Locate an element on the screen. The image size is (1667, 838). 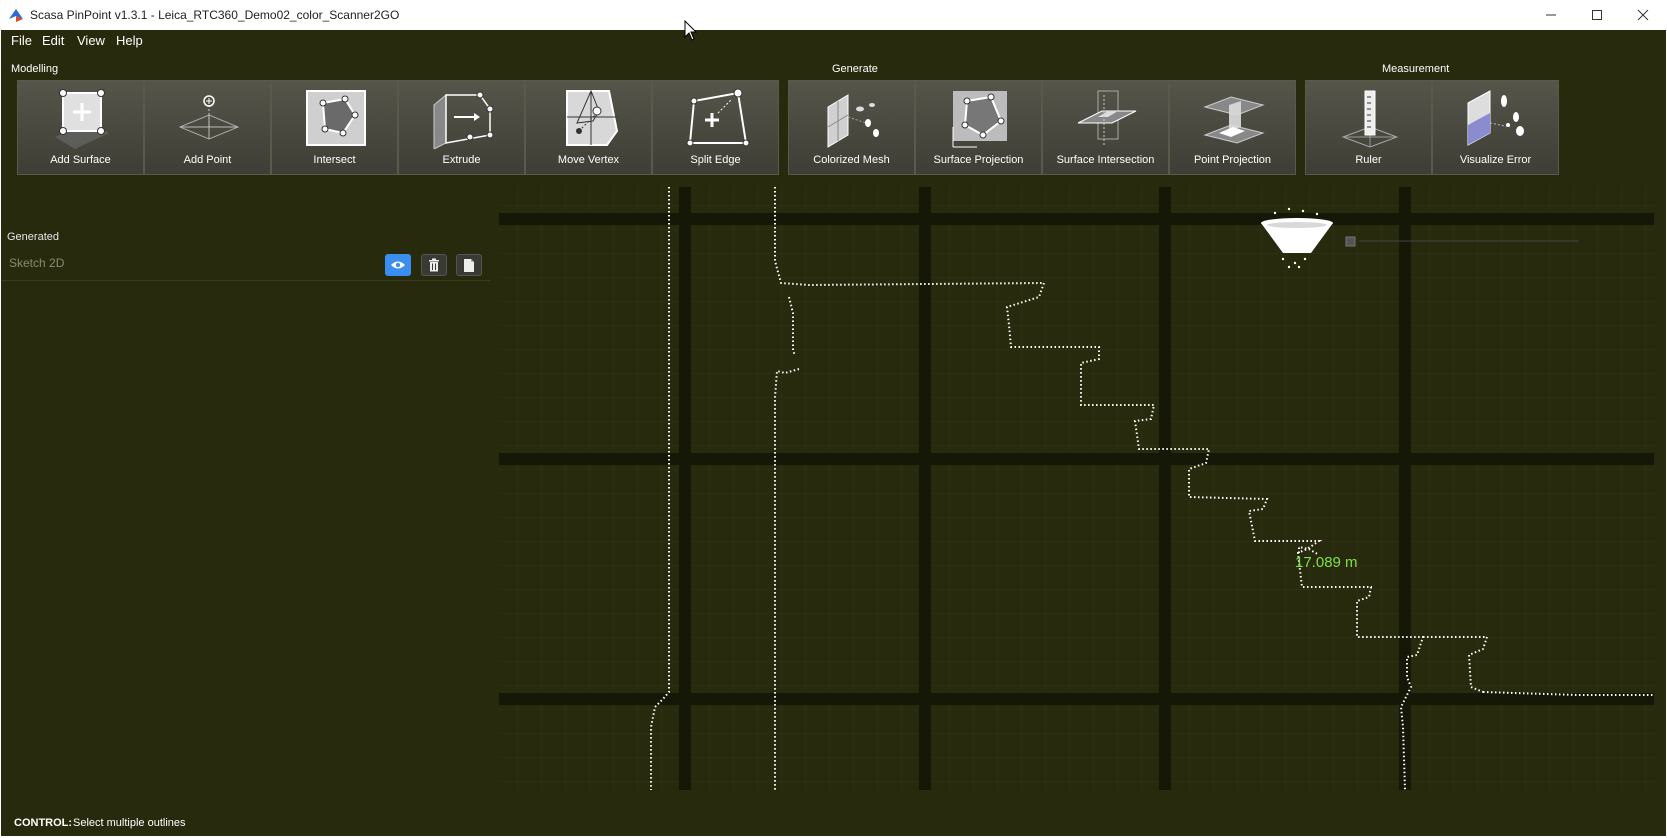
ruler-label: Ruler is located at coordinates (1368, 160).